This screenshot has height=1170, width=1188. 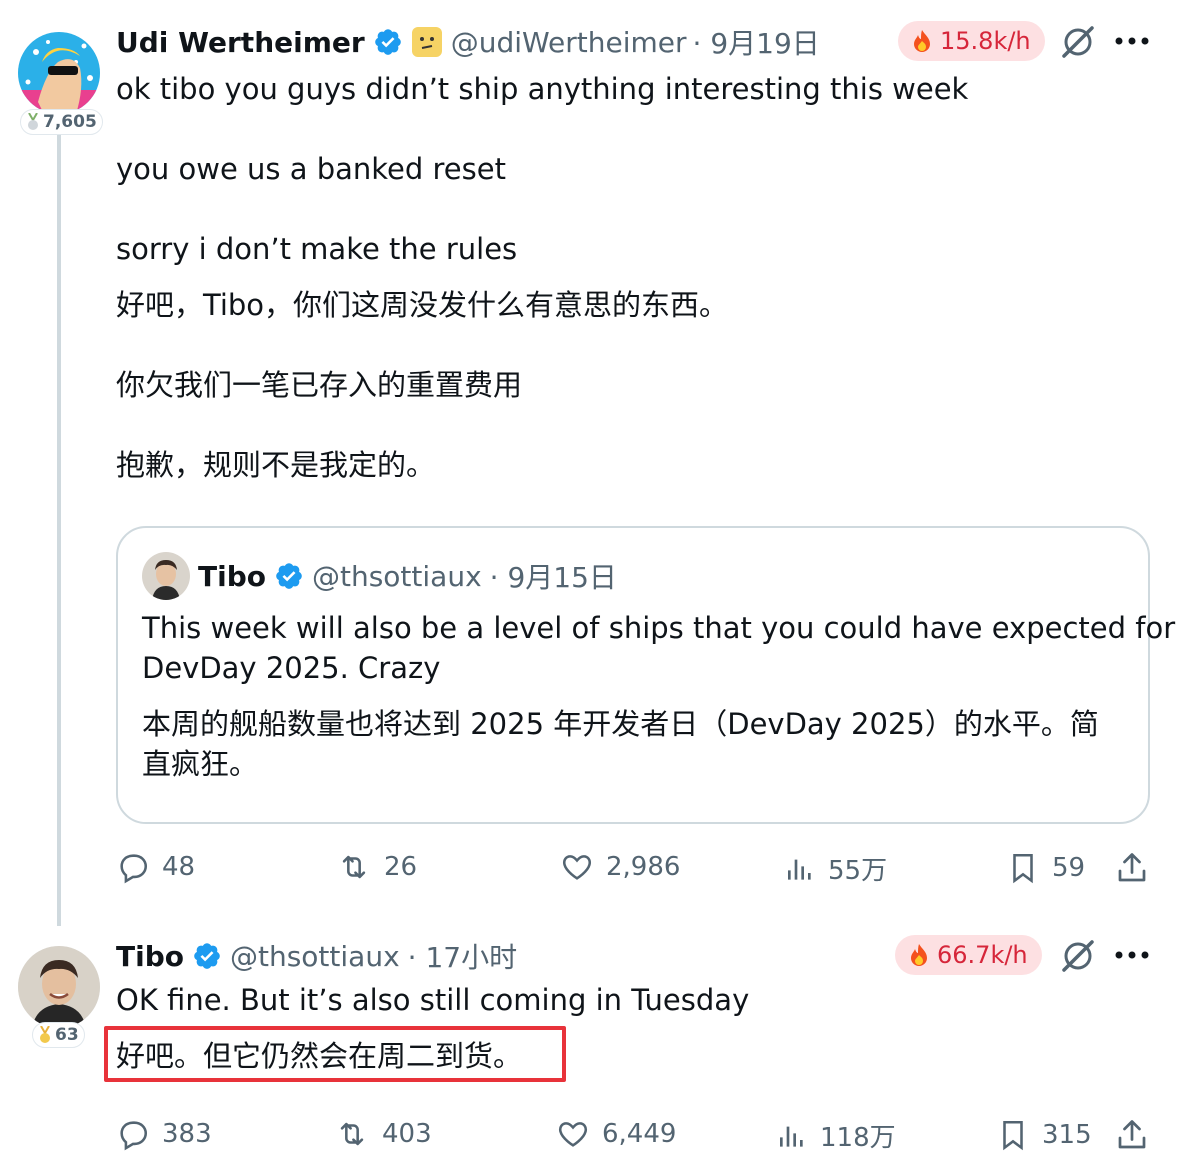 I want to click on views-button: 55万, so click(x=835, y=868).